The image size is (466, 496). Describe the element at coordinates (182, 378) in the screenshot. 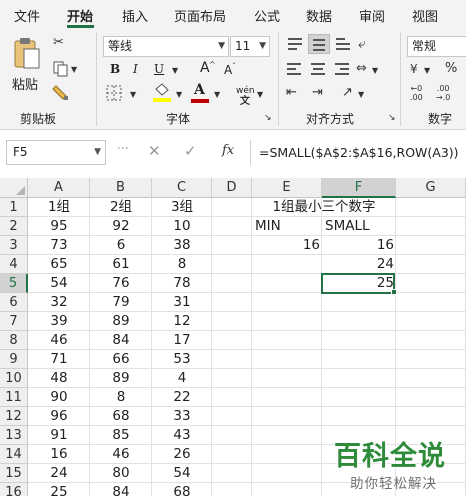

I see `cell-c10: 4` at that location.